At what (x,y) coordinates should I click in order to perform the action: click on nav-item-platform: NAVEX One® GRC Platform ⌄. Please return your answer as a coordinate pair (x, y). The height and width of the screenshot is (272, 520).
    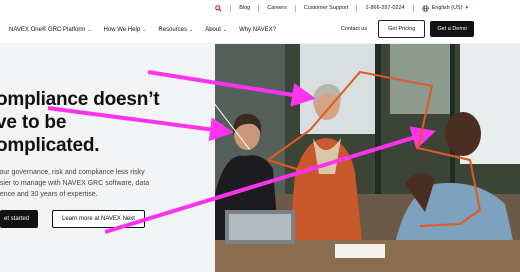
    Looking at the image, I should click on (46, 30).